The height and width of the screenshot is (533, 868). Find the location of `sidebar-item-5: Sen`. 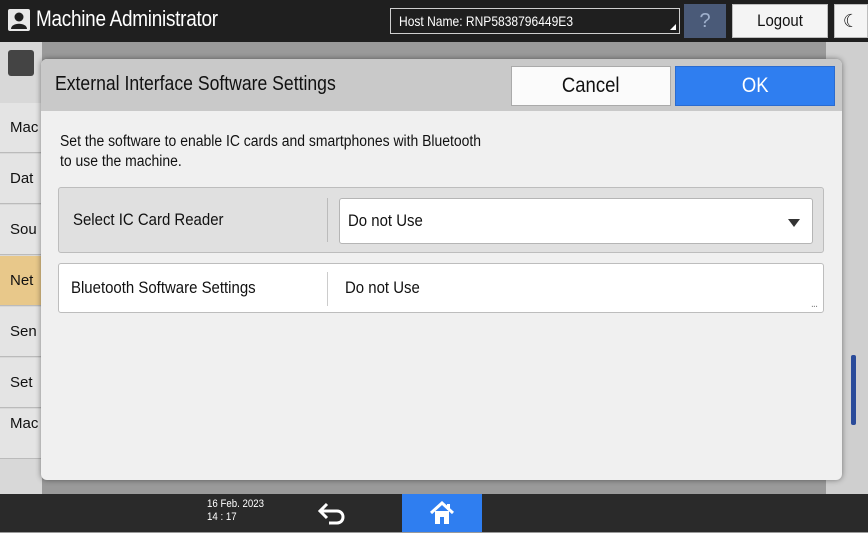

sidebar-item-5: Sen is located at coordinates (21, 332).